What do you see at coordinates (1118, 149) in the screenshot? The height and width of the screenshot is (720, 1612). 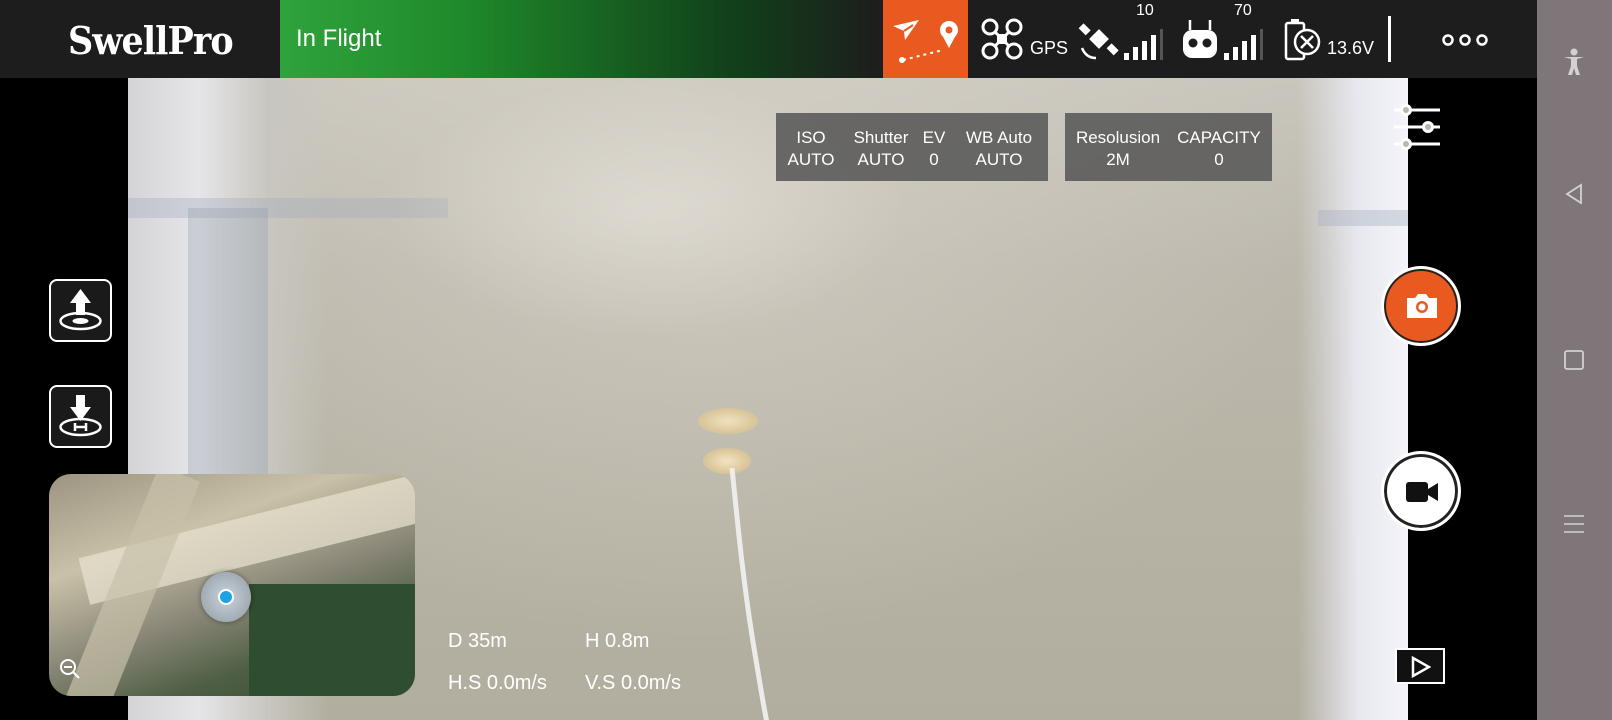 I see `resolution-setting: Resolusion 2M` at bounding box center [1118, 149].